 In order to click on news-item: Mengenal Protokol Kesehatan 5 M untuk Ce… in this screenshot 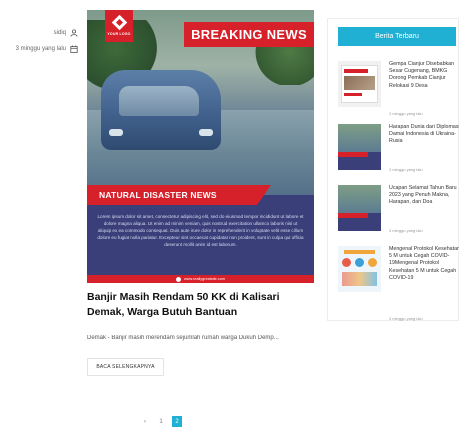, I will do `click(398, 283)`.